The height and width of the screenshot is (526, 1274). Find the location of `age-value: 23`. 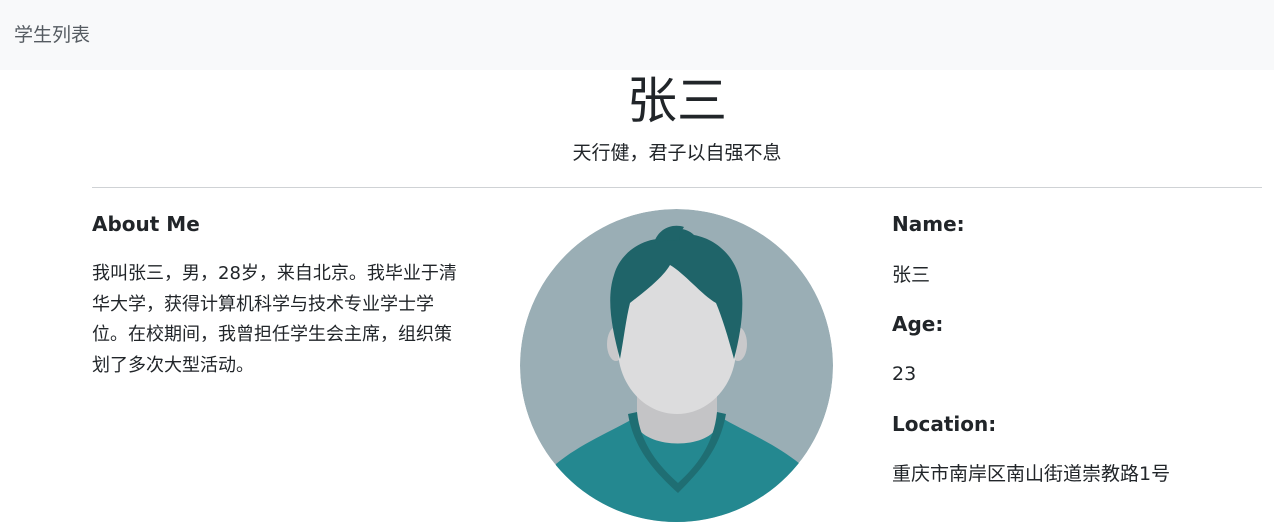

age-value: 23 is located at coordinates (904, 374).